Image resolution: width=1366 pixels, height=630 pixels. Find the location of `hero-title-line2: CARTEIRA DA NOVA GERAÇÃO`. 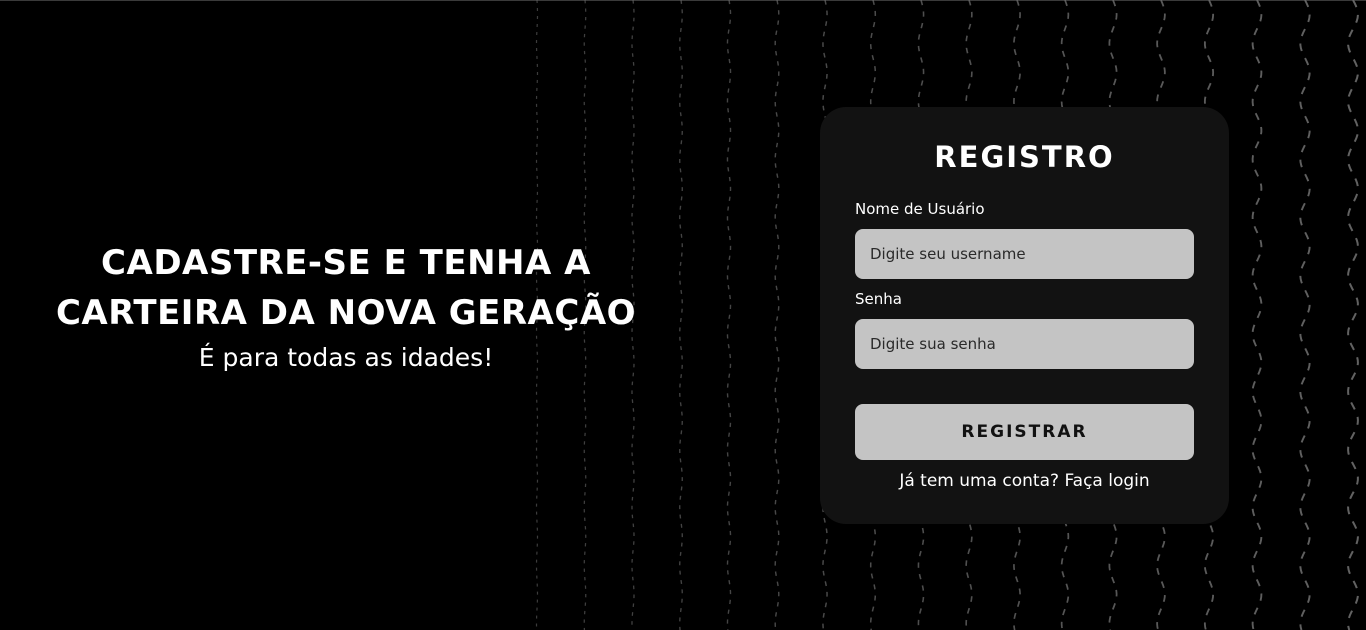

hero-title-line2: CARTEIRA DA NOVA GERAÇÃO is located at coordinates (346, 313).